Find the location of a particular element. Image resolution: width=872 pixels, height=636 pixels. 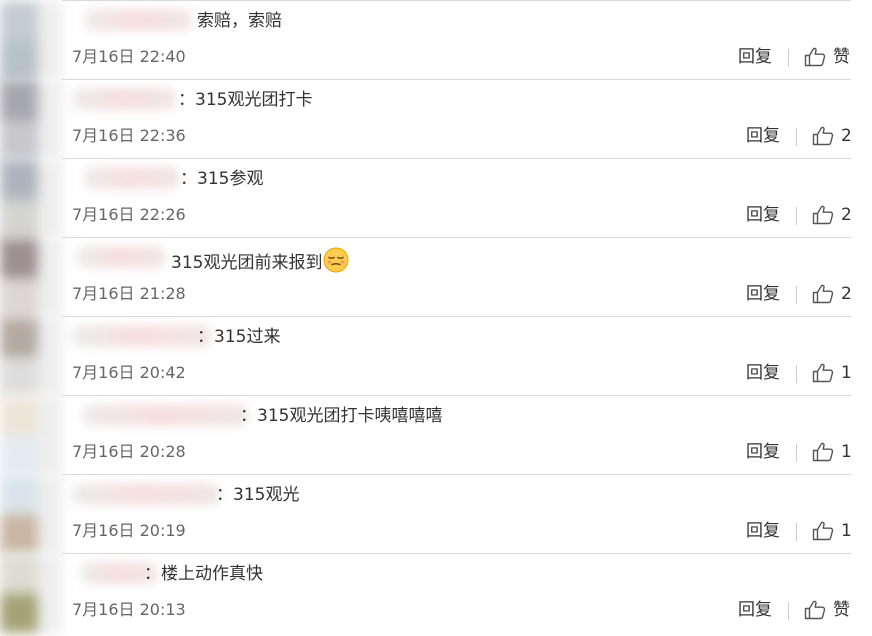

comment-item: ：315观光 7月16日 20:19 回复 1 is located at coordinates (436, 514).